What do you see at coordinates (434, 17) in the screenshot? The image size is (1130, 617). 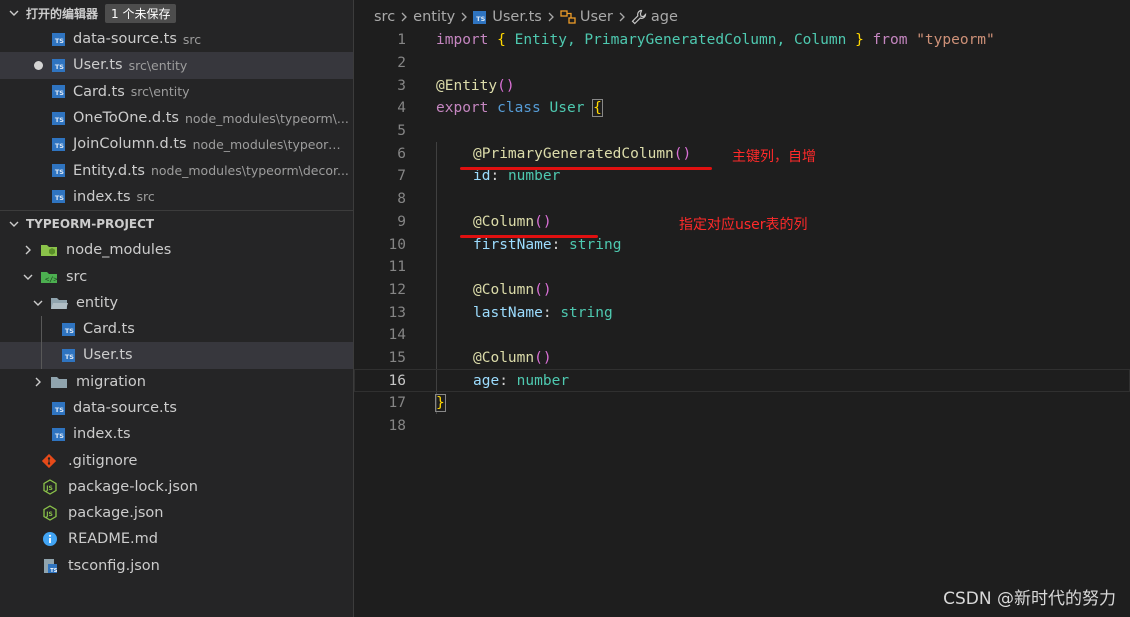 I see `breadcrumb-entity: entity` at bounding box center [434, 17].